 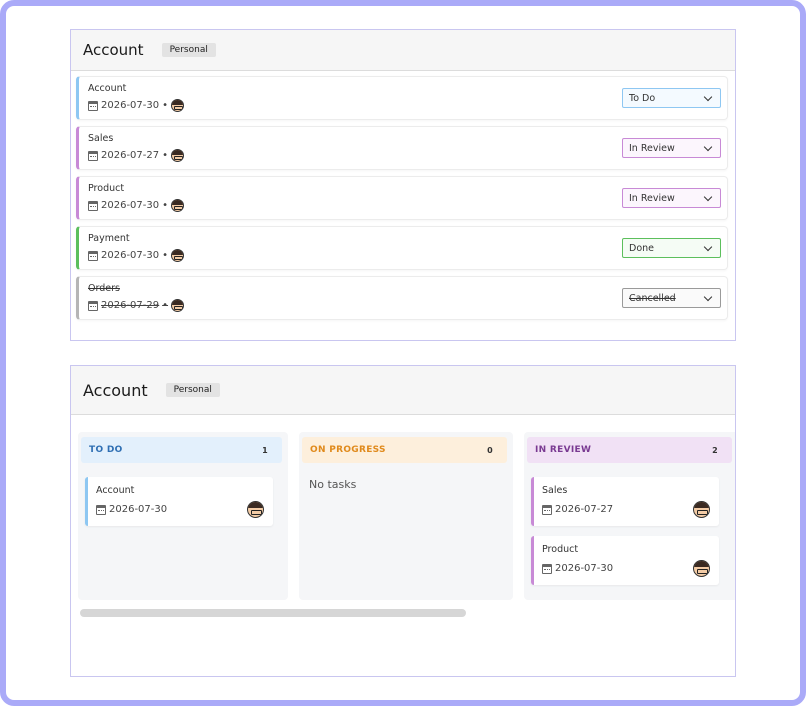 I want to click on card-date: 2026-07-27, so click(x=584, y=509).